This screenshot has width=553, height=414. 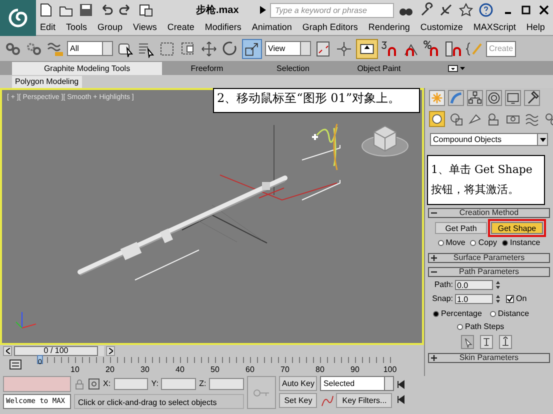 I want to click on help-icon, so click(x=486, y=10).